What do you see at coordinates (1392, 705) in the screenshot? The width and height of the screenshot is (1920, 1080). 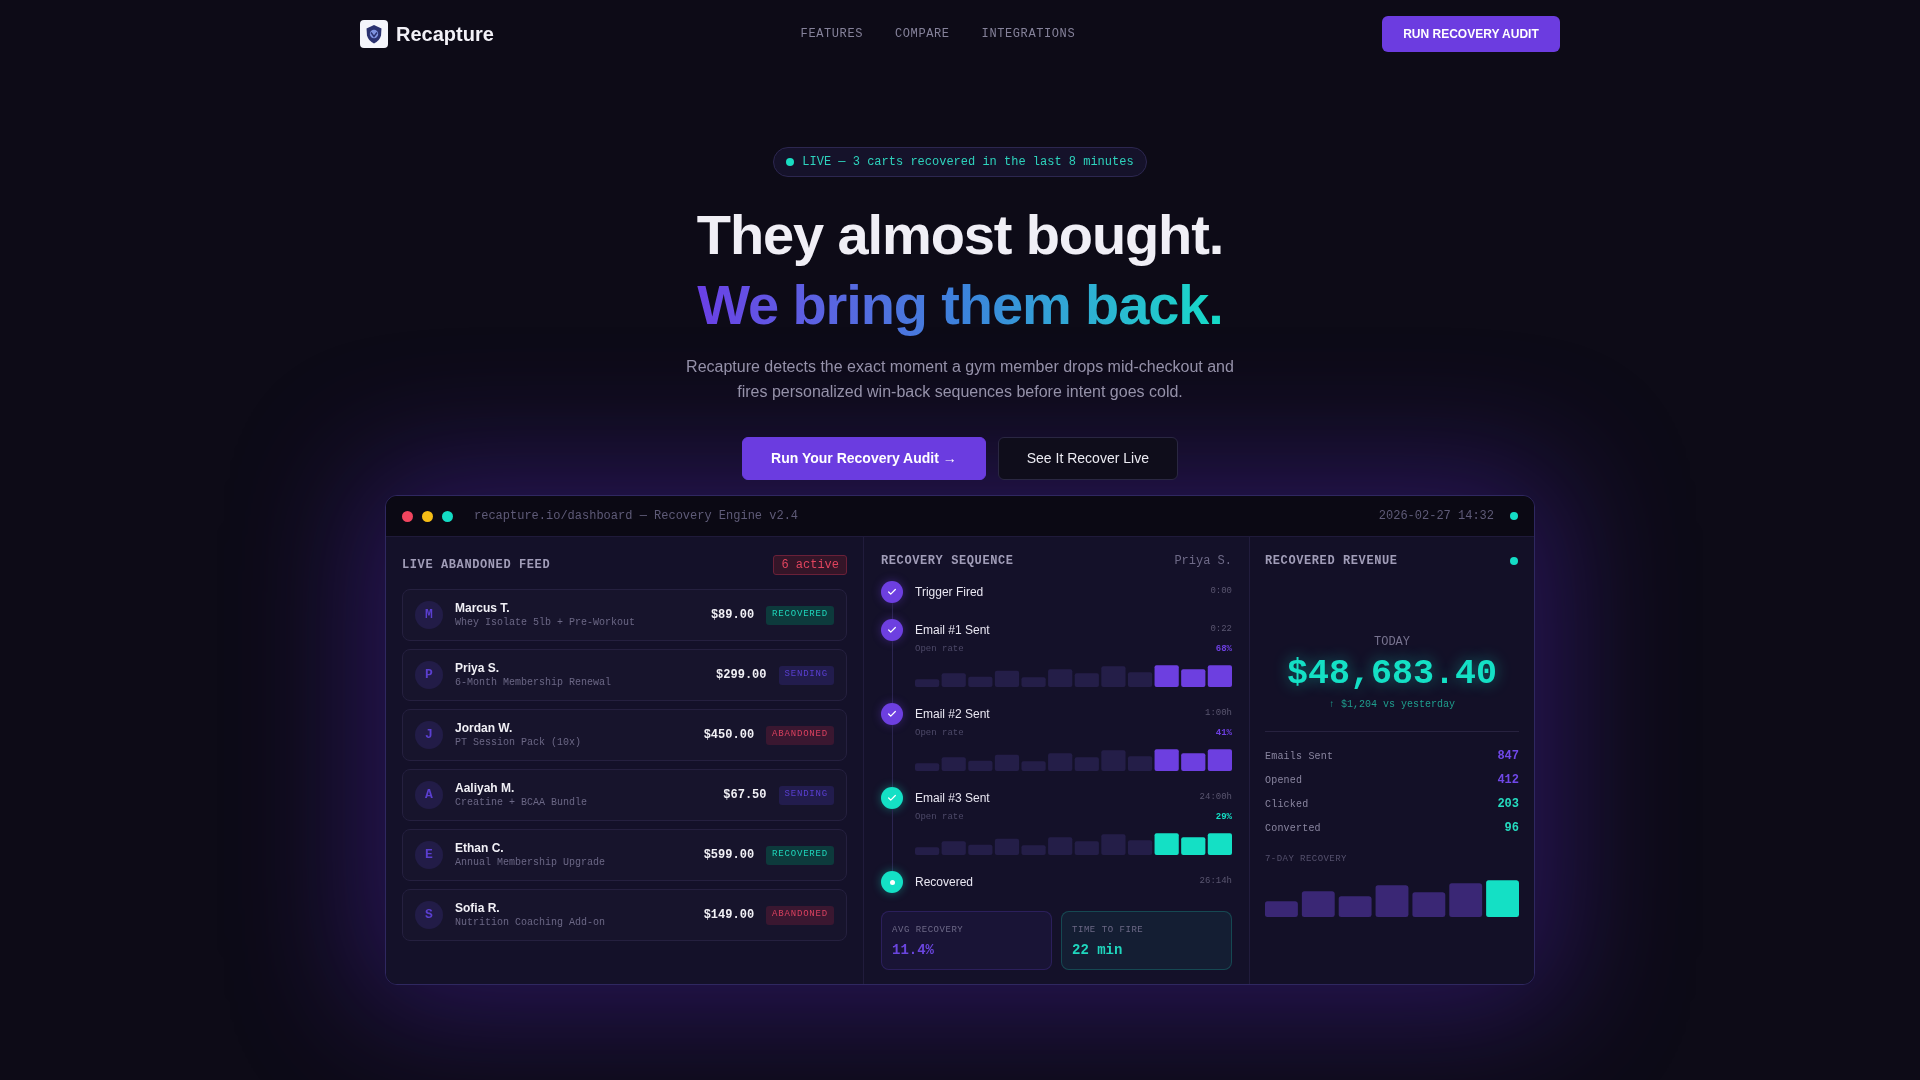 I see `revenue-change: ↑ $1,204 vs yesterday` at bounding box center [1392, 705].